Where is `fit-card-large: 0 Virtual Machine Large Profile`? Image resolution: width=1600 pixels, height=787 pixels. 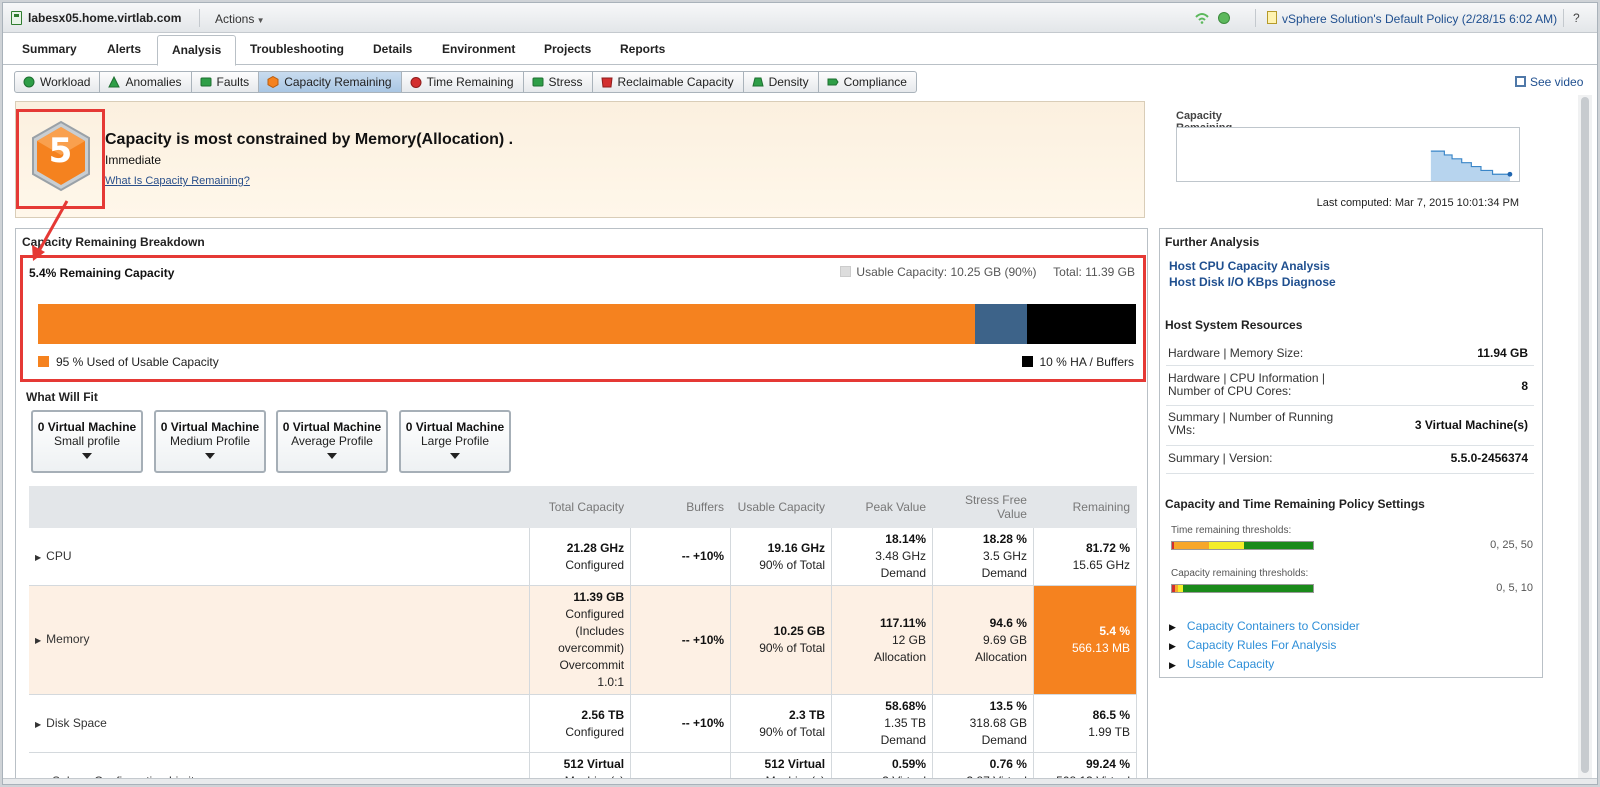
fit-card-large: 0 Virtual Machine Large Profile is located at coordinates (455, 441).